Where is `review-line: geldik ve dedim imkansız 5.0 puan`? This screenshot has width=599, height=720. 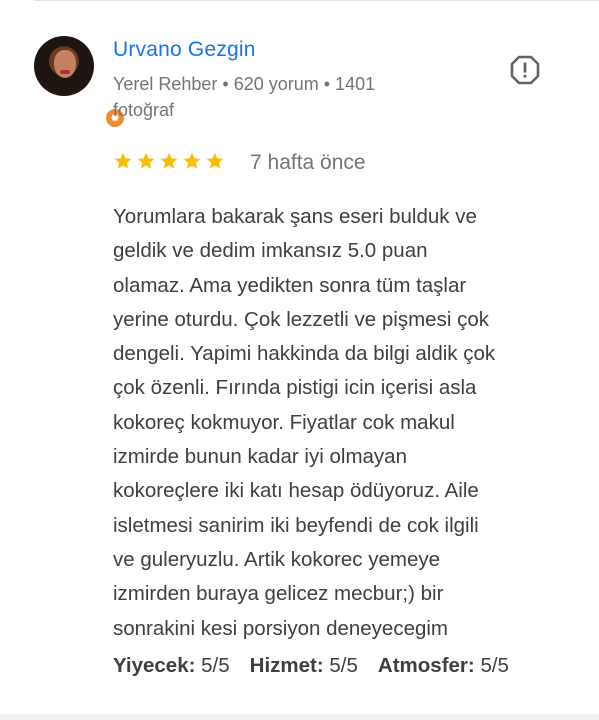
review-line: geldik ve dedim imkansız 5.0 puan is located at coordinates (270, 251).